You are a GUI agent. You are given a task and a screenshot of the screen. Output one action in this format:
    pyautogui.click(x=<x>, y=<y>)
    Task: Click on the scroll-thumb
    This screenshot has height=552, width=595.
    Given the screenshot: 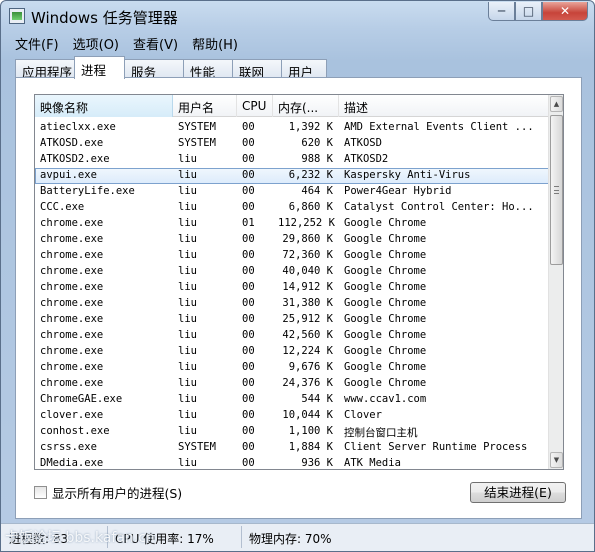 What is the action you would take?
    pyautogui.click(x=556, y=190)
    